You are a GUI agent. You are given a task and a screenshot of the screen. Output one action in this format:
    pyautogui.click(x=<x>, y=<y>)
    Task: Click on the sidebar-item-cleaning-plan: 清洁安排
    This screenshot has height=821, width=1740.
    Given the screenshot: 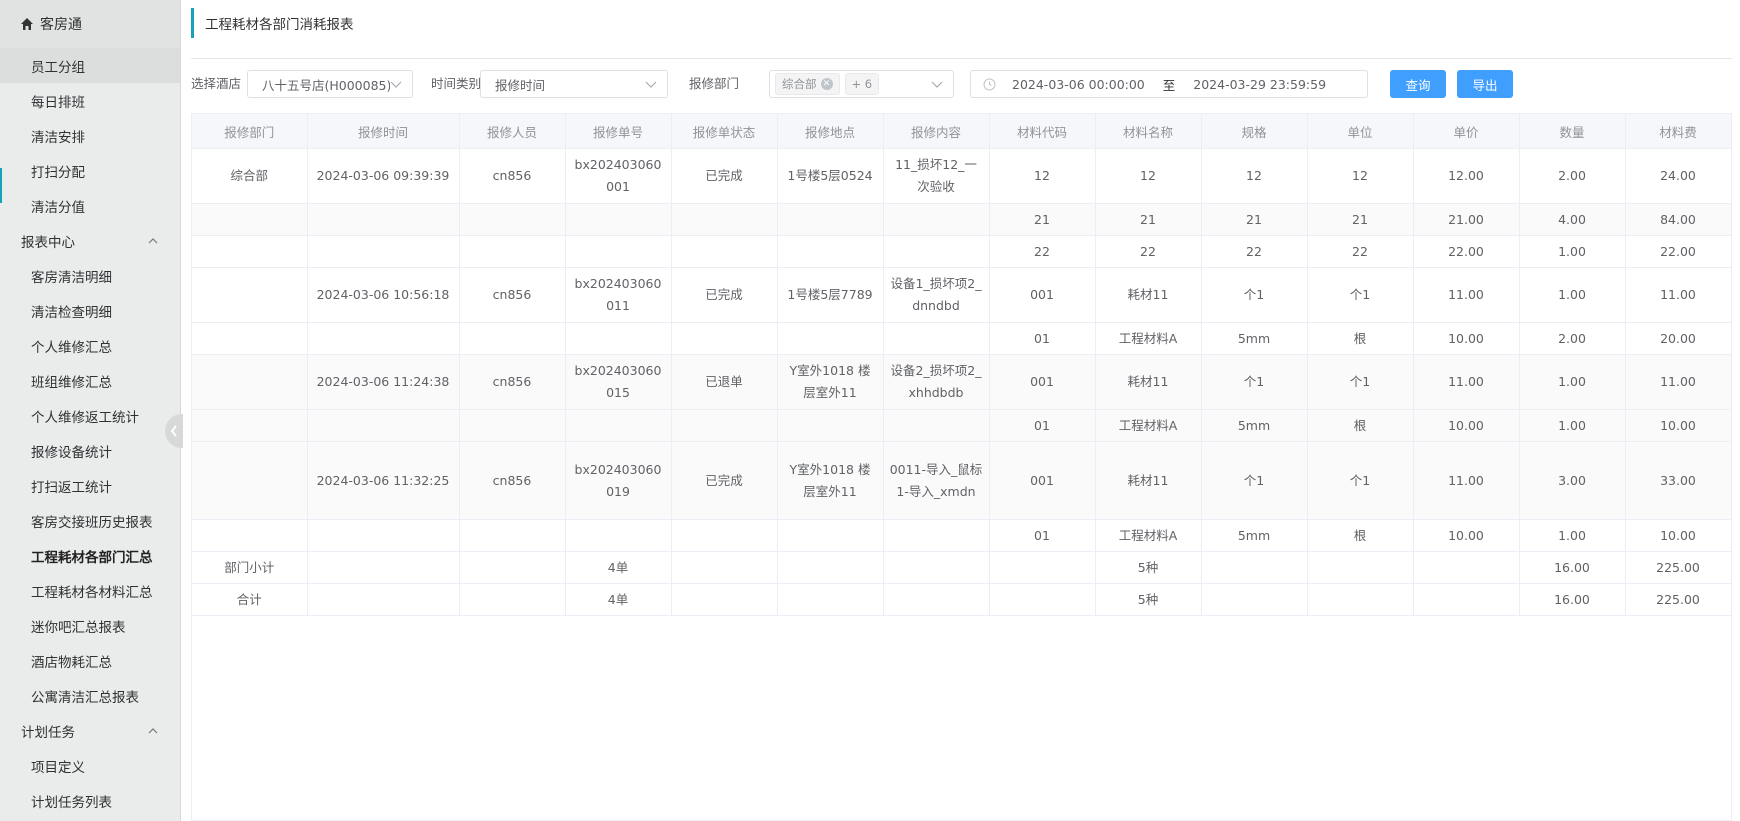 What is the action you would take?
    pyautogui.click(x=90, y=135)
    